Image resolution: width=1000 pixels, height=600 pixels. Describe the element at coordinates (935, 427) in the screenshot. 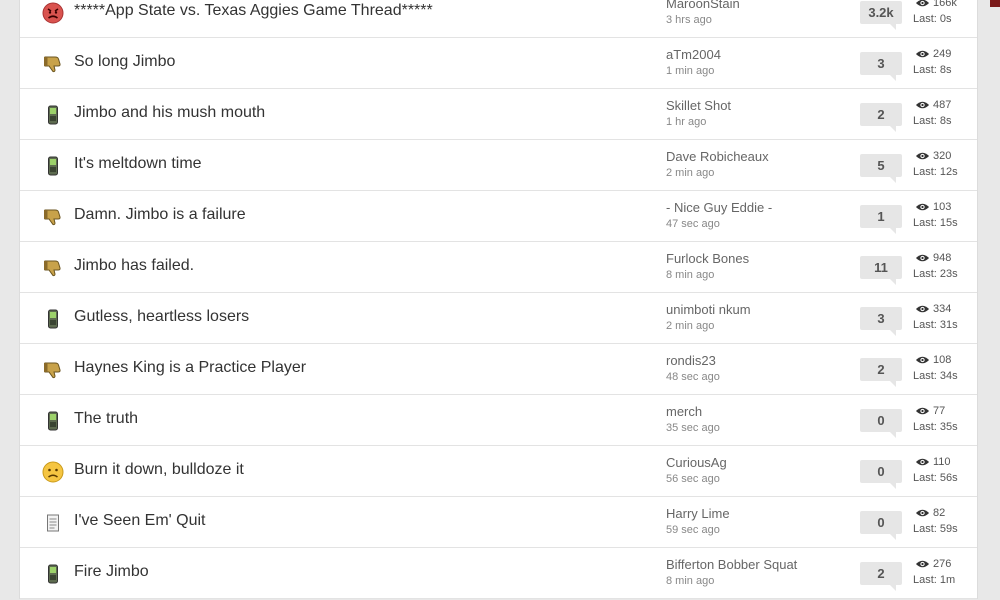

I see `last-post-time: Last: 35s` at that location.